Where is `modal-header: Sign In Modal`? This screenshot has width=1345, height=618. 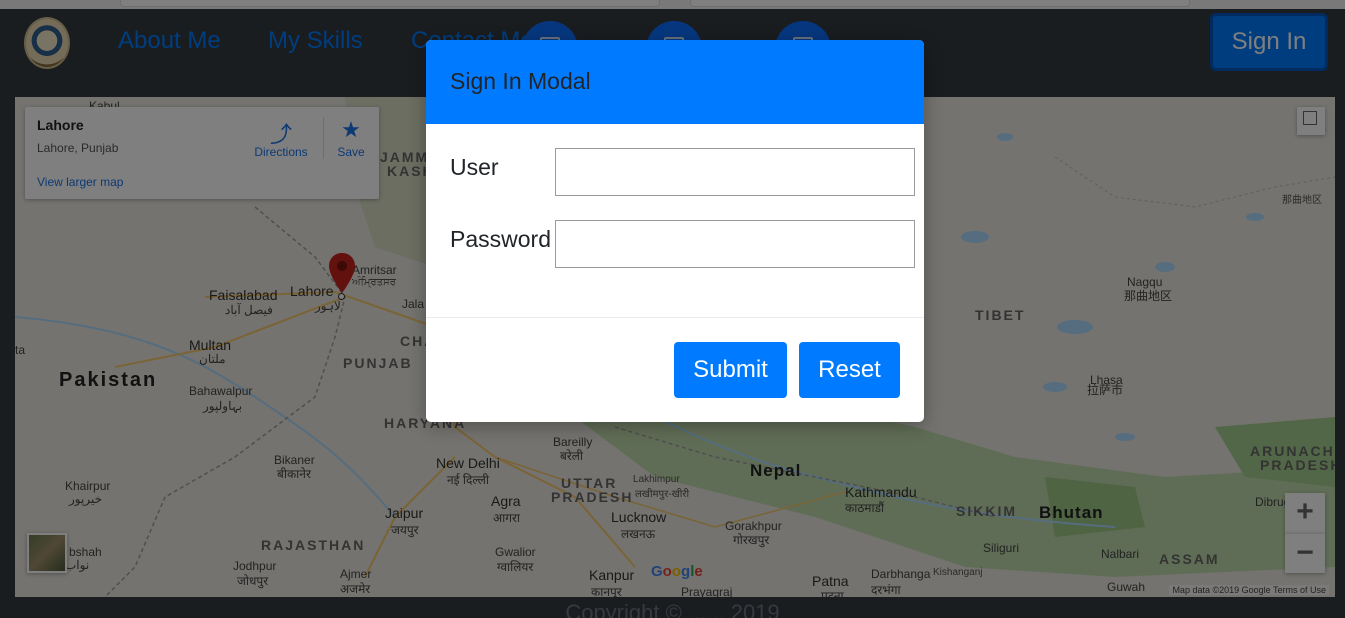
modal-header: Sign In Modal is located at coordinates (675, 82).